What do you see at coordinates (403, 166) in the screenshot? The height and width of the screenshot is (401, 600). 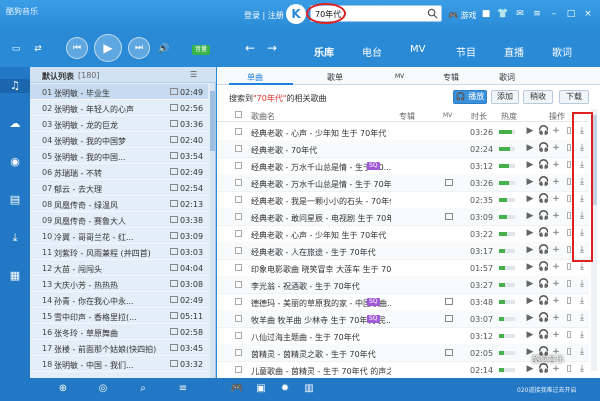 I see `table-row: 经典老歌 - 万水千山总是情 - 生于 70... SQ 03:12 ▶ 🎧 + ▯ ⤓` at bounding box center [403, 166].